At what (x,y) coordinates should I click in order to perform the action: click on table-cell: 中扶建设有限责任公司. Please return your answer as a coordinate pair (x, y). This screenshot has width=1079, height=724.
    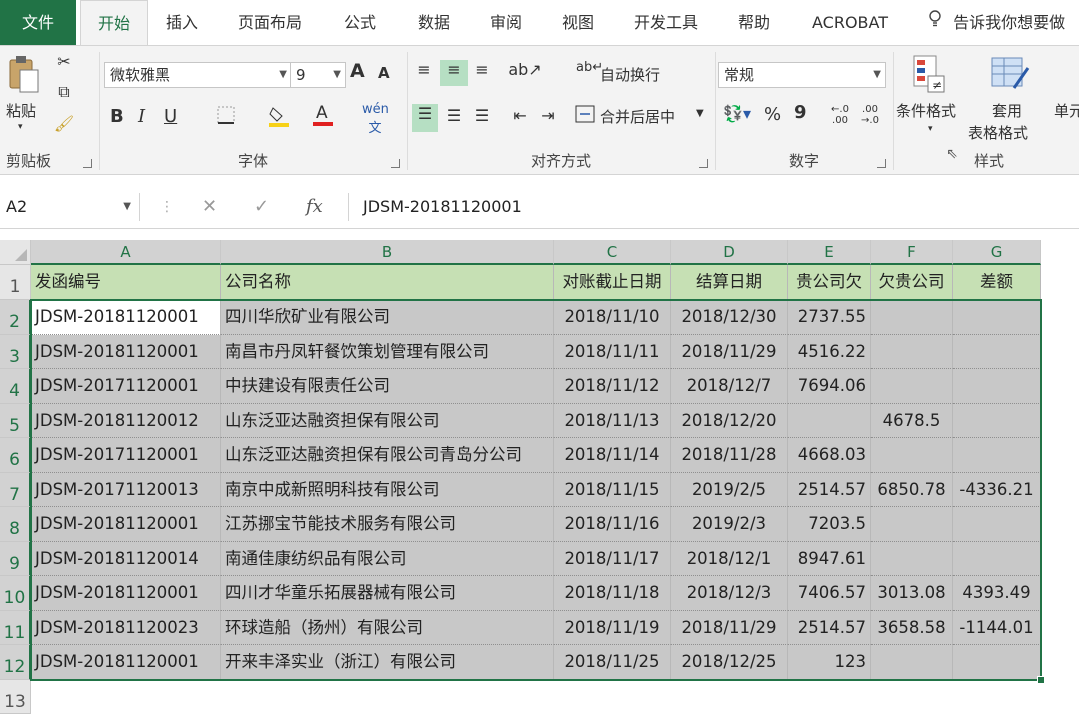
    Looking at the image, I should click on (387, 386).